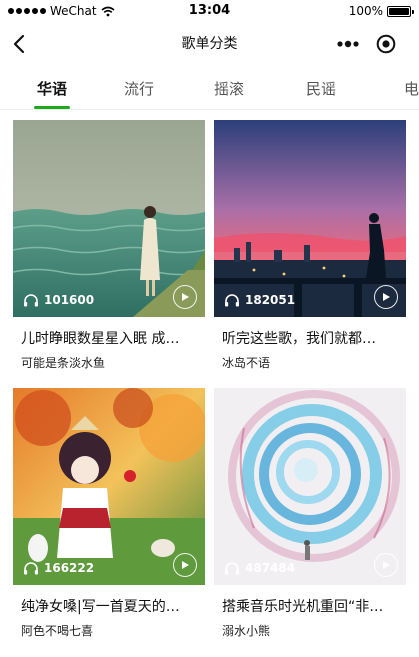 This screenshot has height=657, width=419. I want to click on play-count: 166222, so click(58, 568).